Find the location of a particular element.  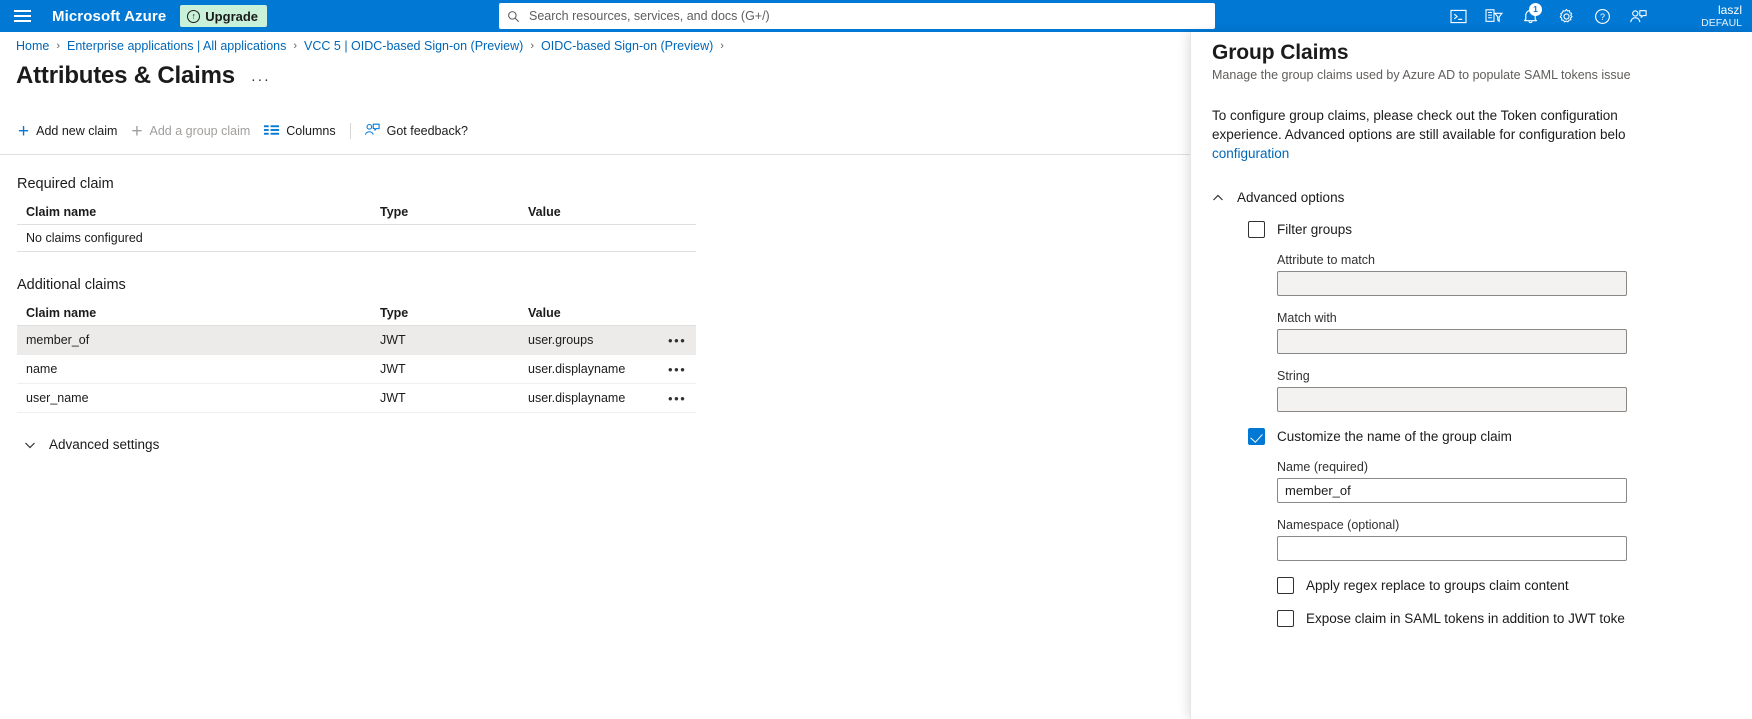

search-input is located at coordinates (867, 16).